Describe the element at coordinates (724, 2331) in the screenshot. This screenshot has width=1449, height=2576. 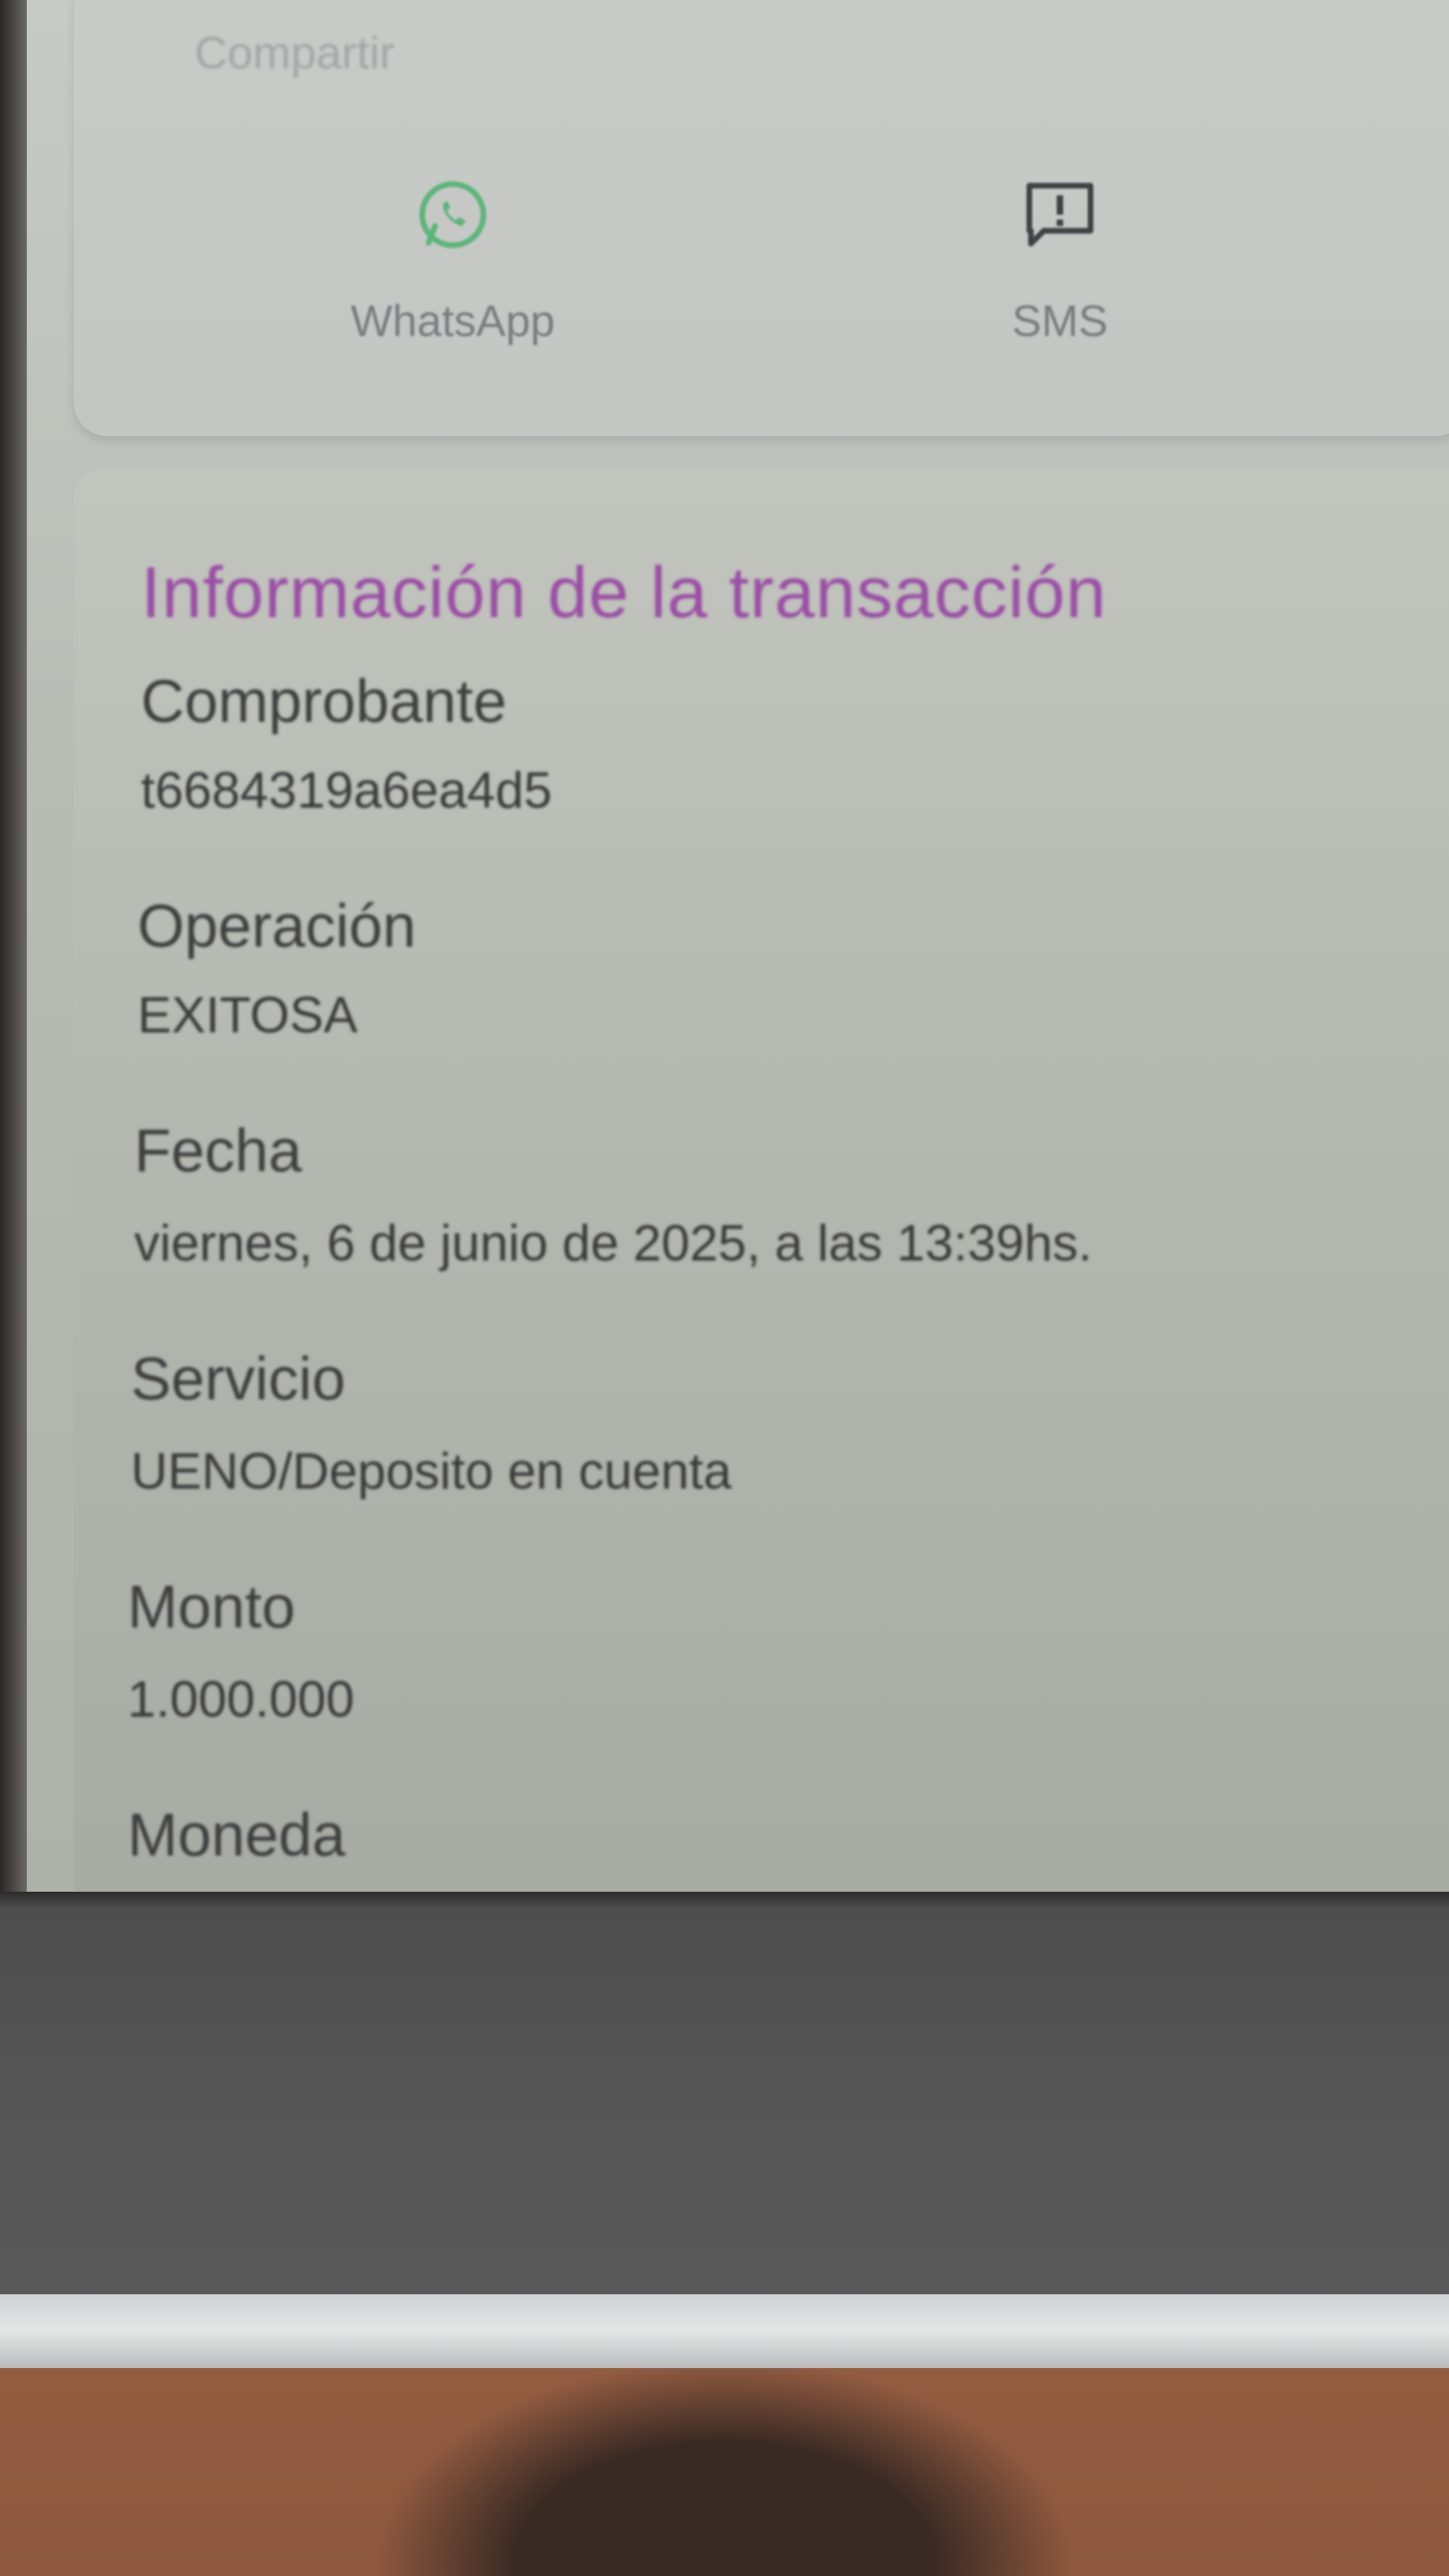
I see `phone-bottom-edge` at that location.